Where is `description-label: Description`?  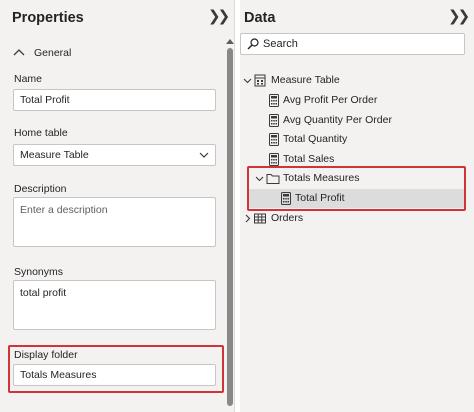 description-label: Description is located at coordinates (40, 189).